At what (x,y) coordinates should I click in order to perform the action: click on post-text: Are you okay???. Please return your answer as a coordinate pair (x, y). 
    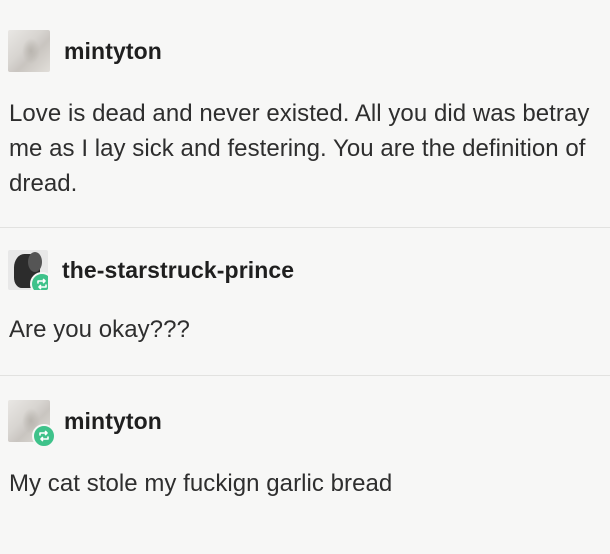
    Looking at the image, I should click on (99, 329).